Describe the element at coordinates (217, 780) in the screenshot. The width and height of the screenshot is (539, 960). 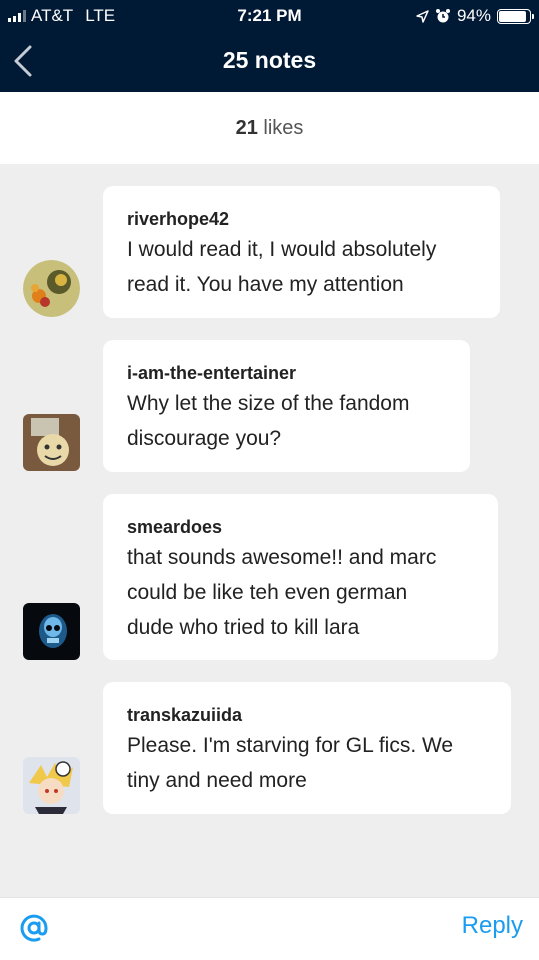
I see `note-line: tiny and need more` at that location.